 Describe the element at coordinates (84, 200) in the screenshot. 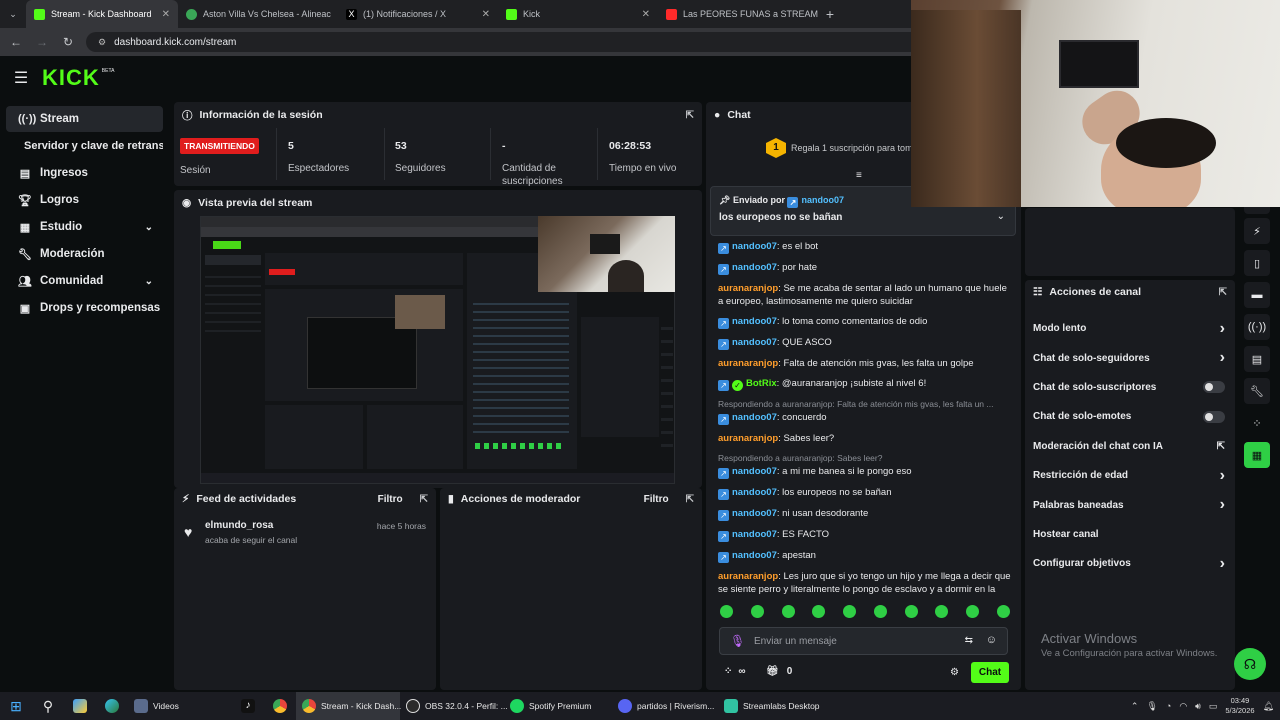

I see `sidebar-item-logros: 🏆︎ Logros` at that location.